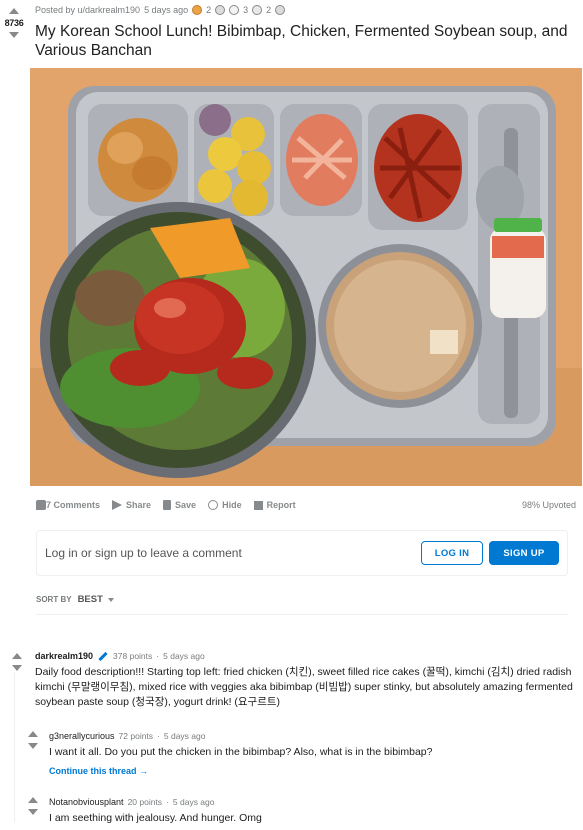  What do you see at coordinates (302, 614) in the screenshot?
I see `divider` at bounding box center [302, 614].